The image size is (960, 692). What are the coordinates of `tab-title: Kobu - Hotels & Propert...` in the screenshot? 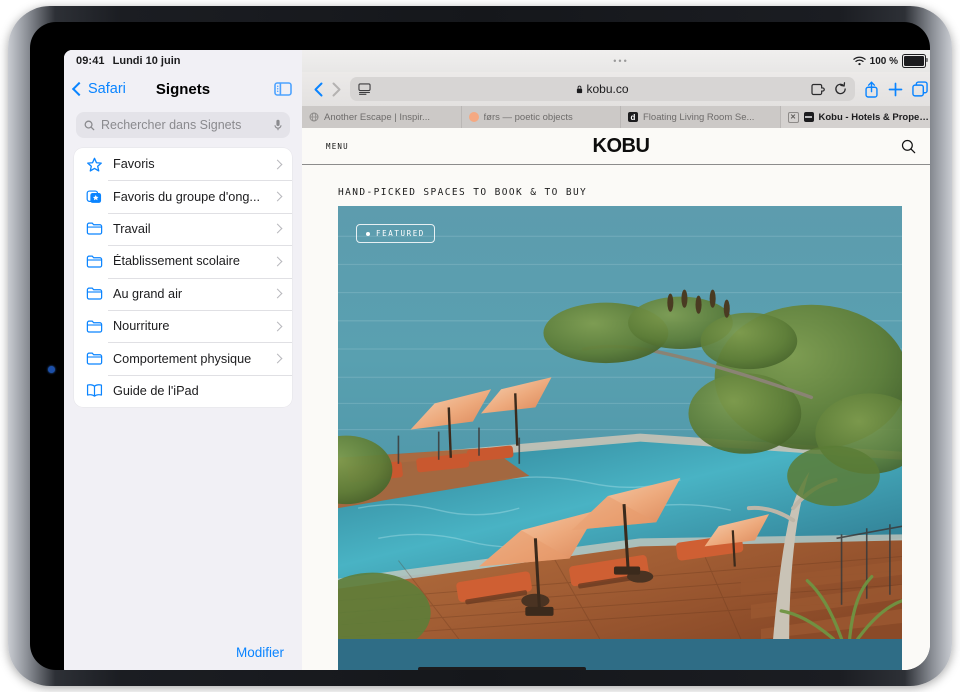 It's located at (874, 117).